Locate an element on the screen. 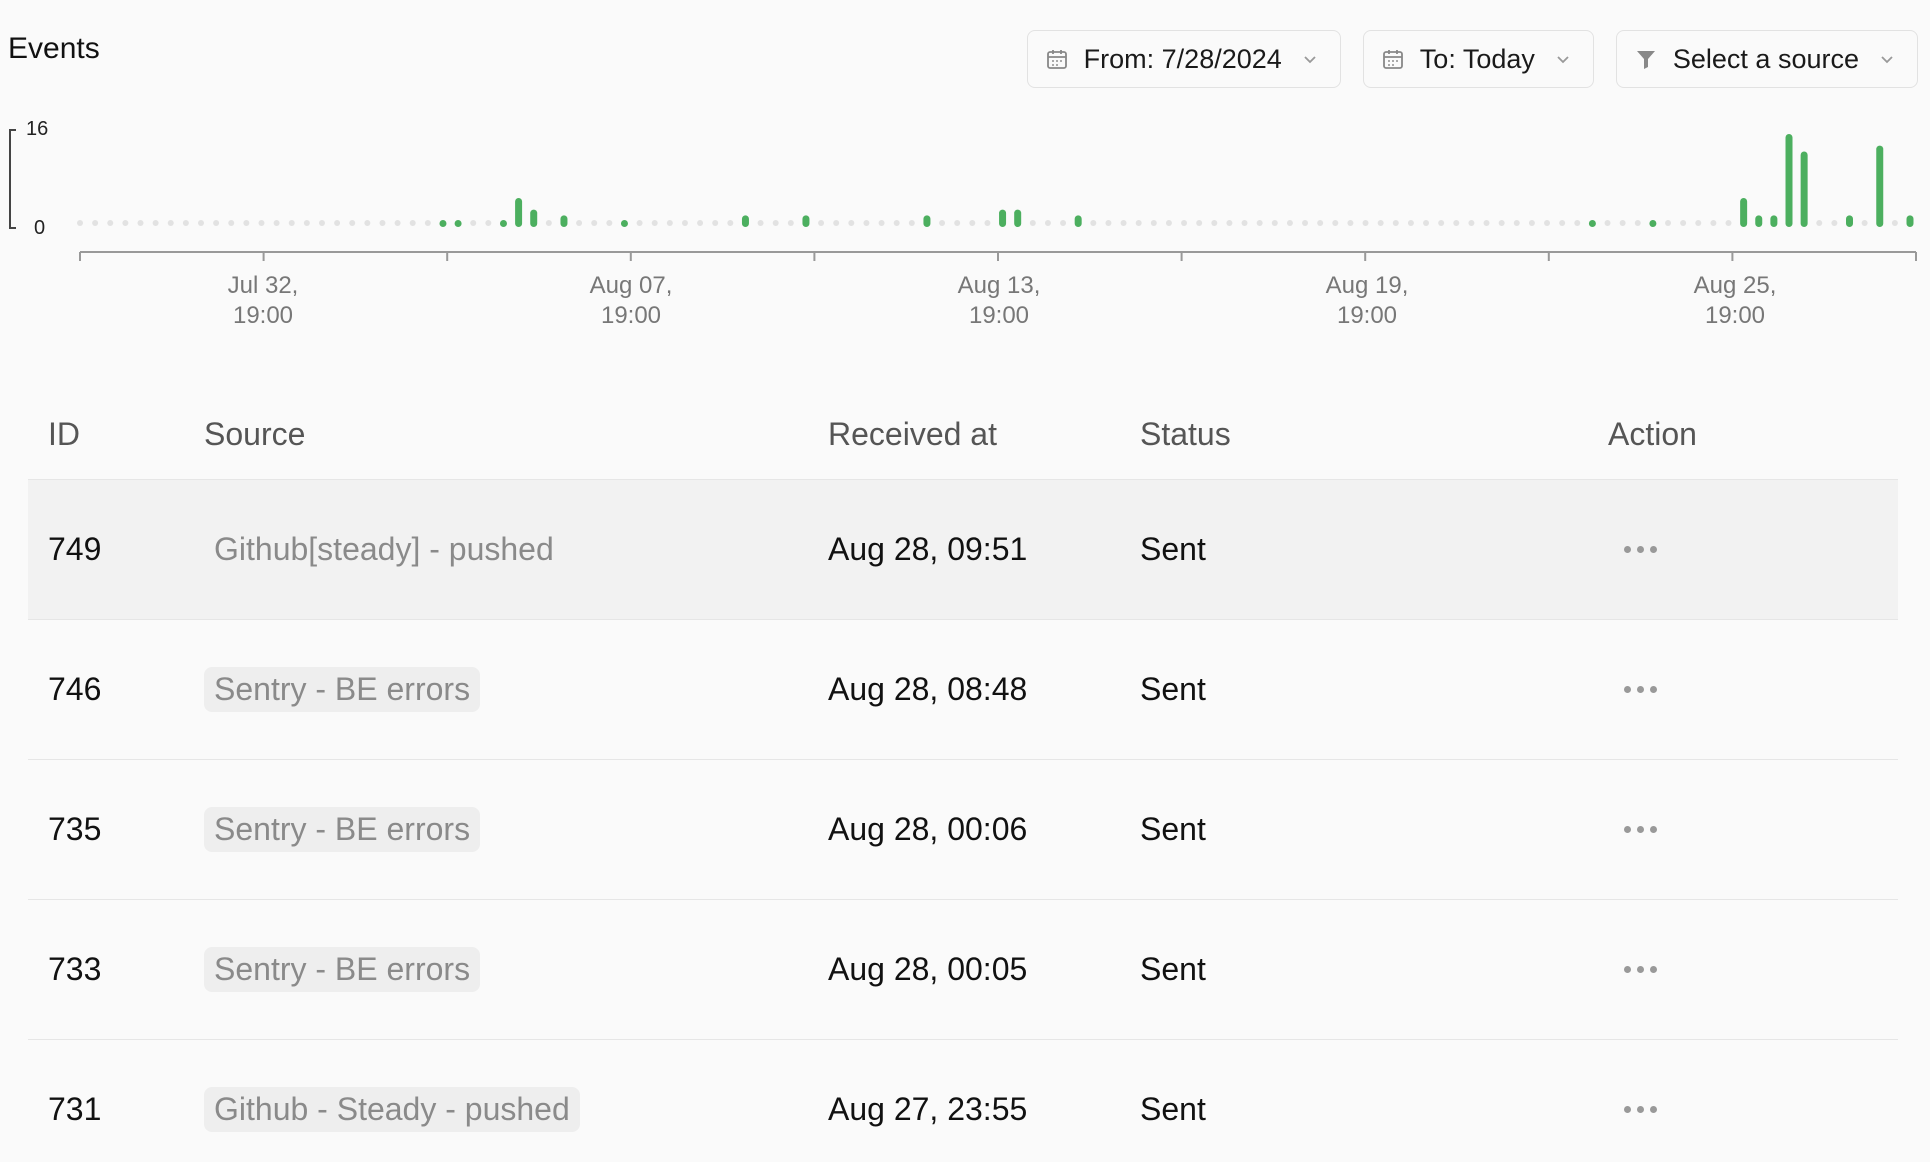 This screenshot has height=1162, width=1930. date-to-picker: To: Today is located at coordinates (1478, 59).